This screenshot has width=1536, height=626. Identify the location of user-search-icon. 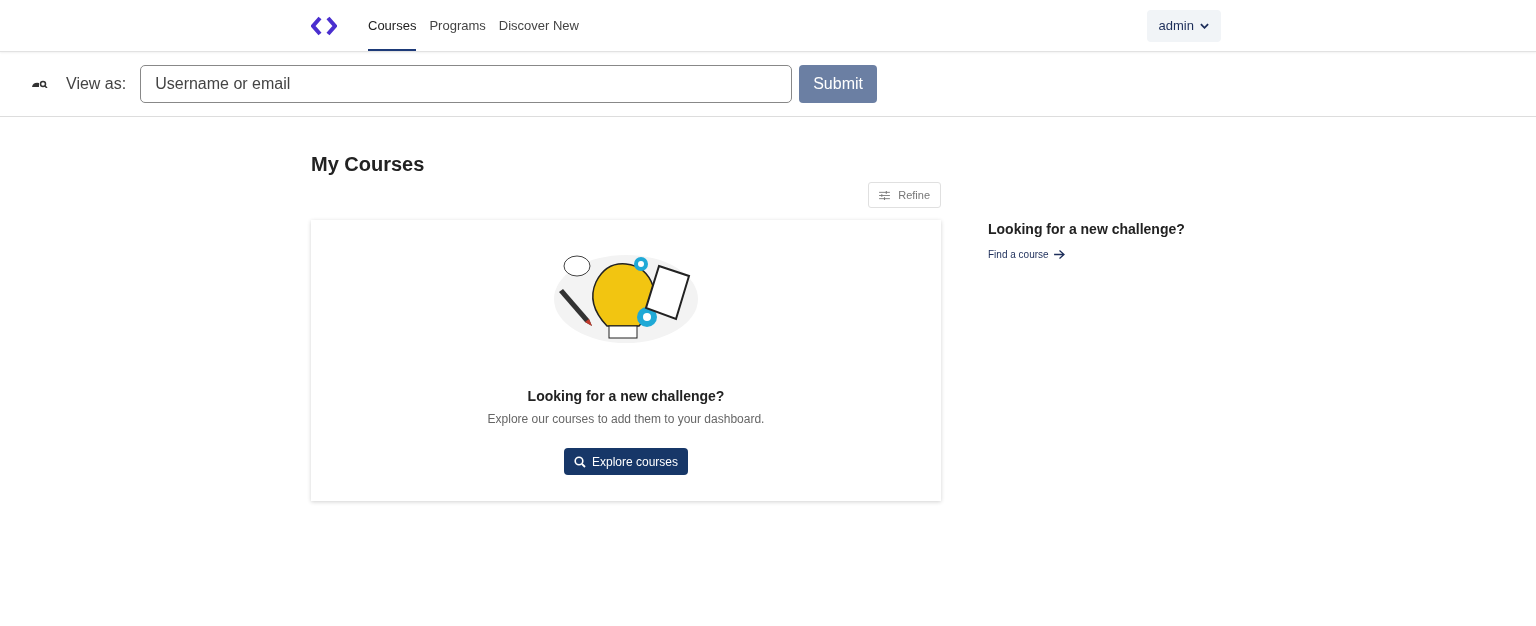
(40, 84).